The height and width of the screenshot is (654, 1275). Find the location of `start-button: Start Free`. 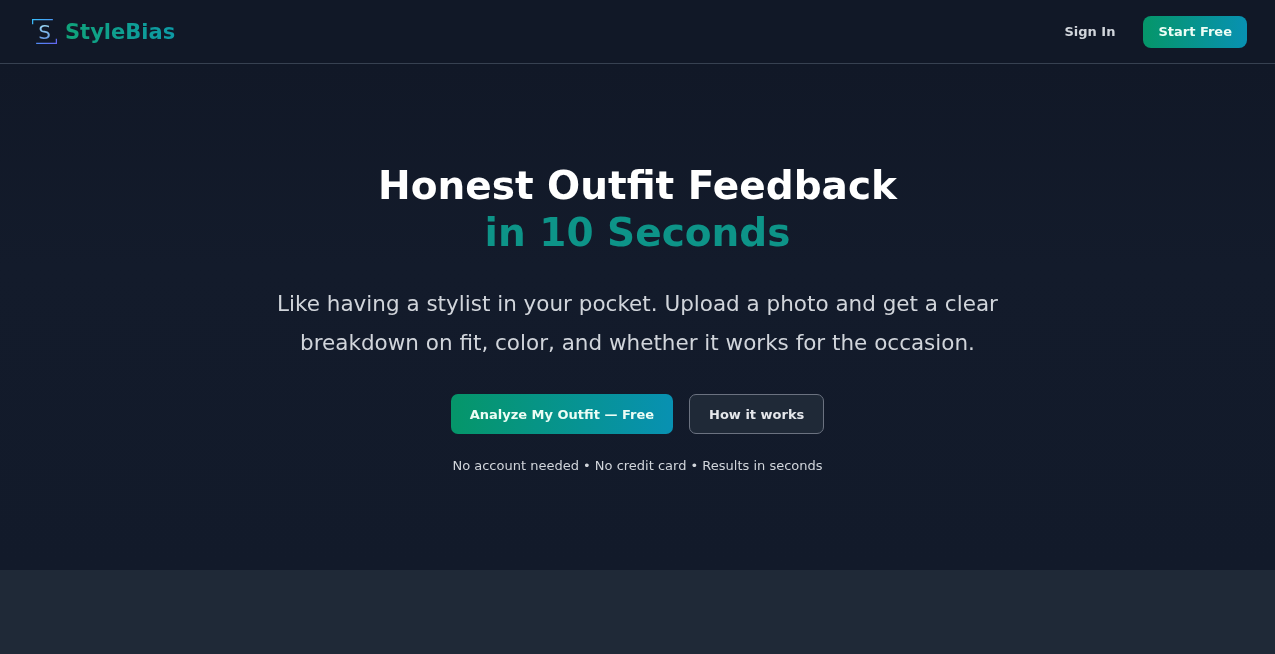

start-button: Start Free is located at coordinates (1195, 31).